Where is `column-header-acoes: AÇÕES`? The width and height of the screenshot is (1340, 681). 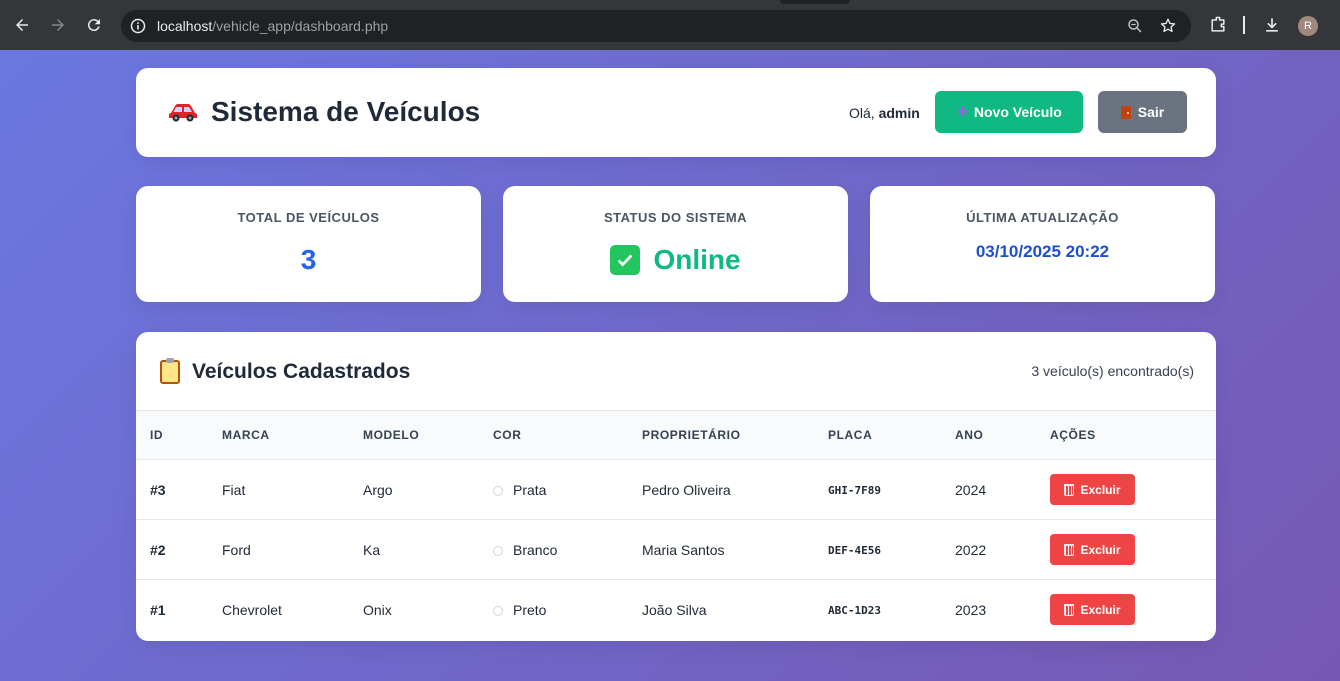
column-header-acoes: AÇÕES is located at coordinates (1073, 435).